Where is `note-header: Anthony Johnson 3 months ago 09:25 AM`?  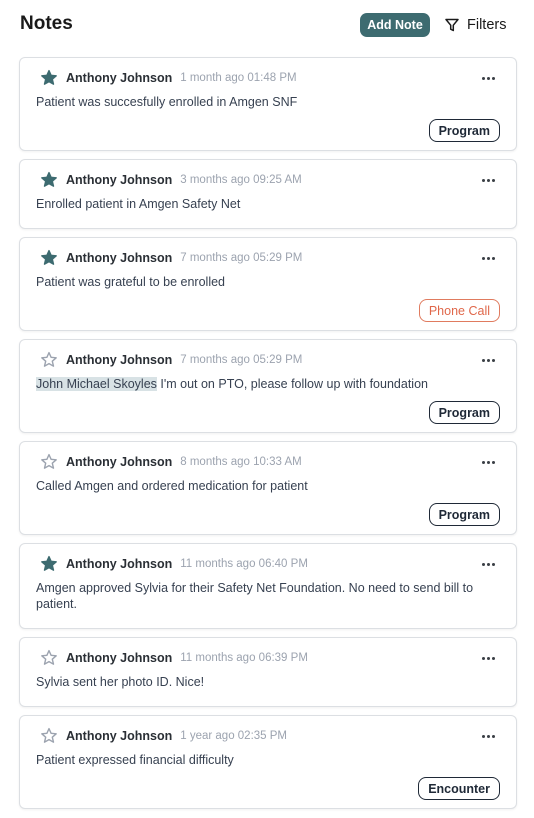 note-header: Anthony Johnson 3 months ago 09:25 AM is located at coordinates (171, 180).